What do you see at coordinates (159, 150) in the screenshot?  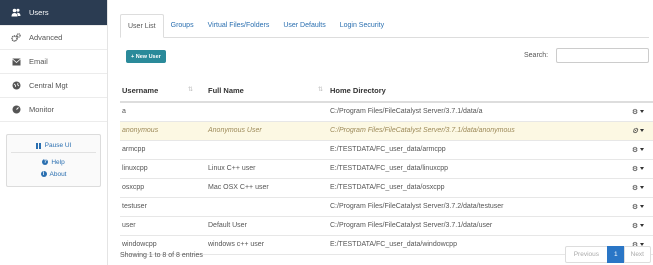 I see `cell-username: armcpp` at bounding box center [159, 150].